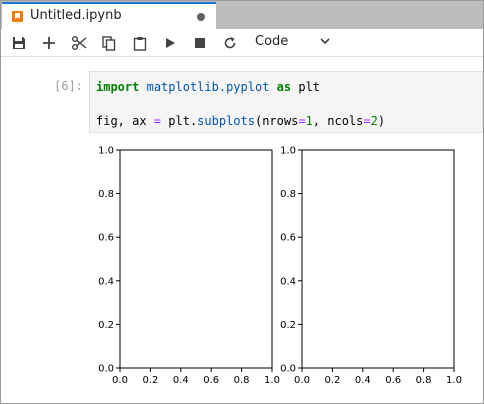  I want to click on arg-ncols: , ncols, so click(338, 121).